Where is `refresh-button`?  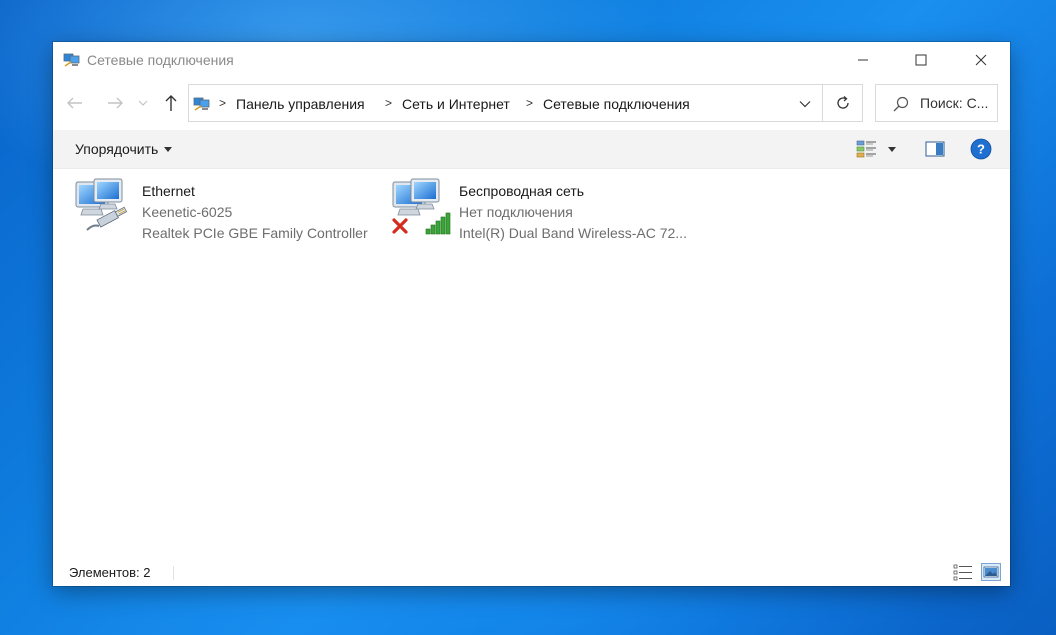
refresh-button is located at coordinates (843, 103).